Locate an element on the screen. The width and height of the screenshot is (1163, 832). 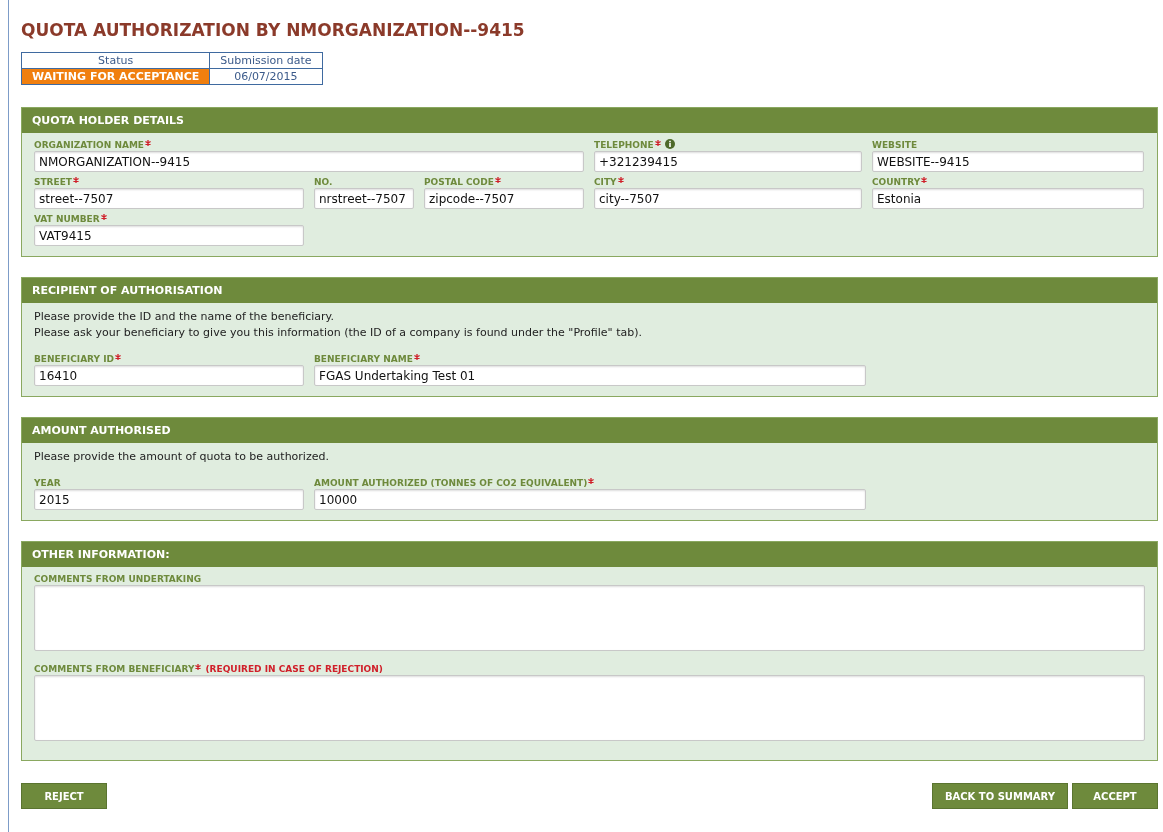
text-field: FGAS Undertaking Test 01 is located at coordinates (590, 376).